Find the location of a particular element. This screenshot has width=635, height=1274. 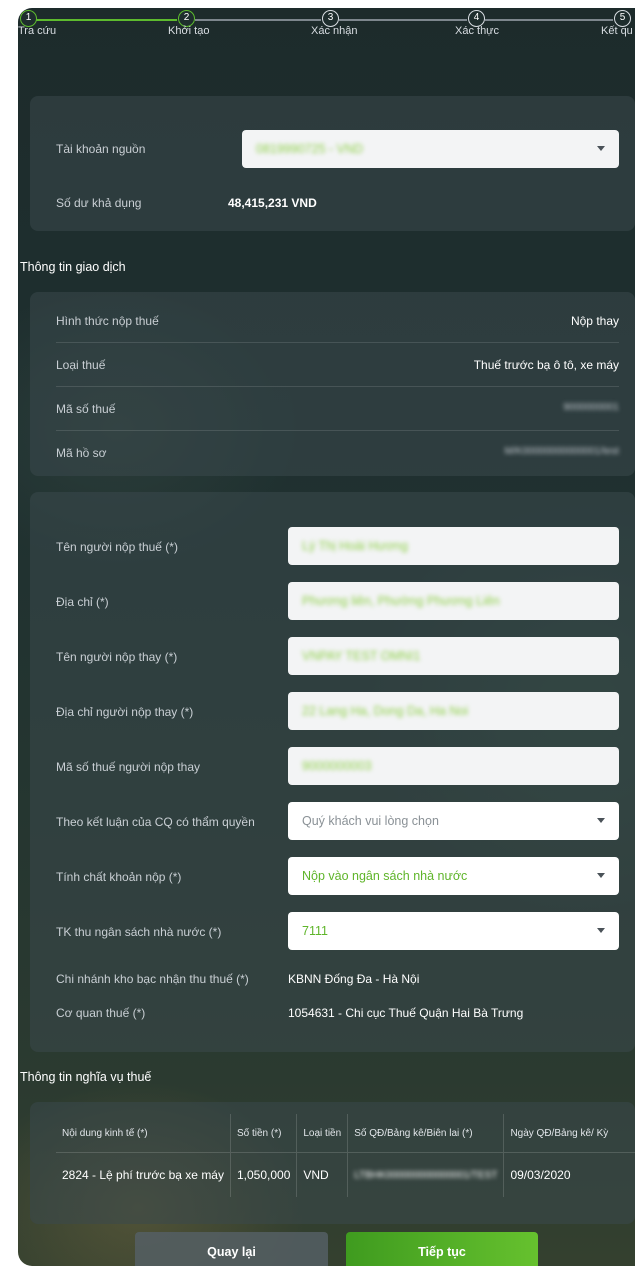

tax-office-value: 1054631 - Chi cục Thuế Quận Hai Bà Trưng is located at coordinates (406, 1013).